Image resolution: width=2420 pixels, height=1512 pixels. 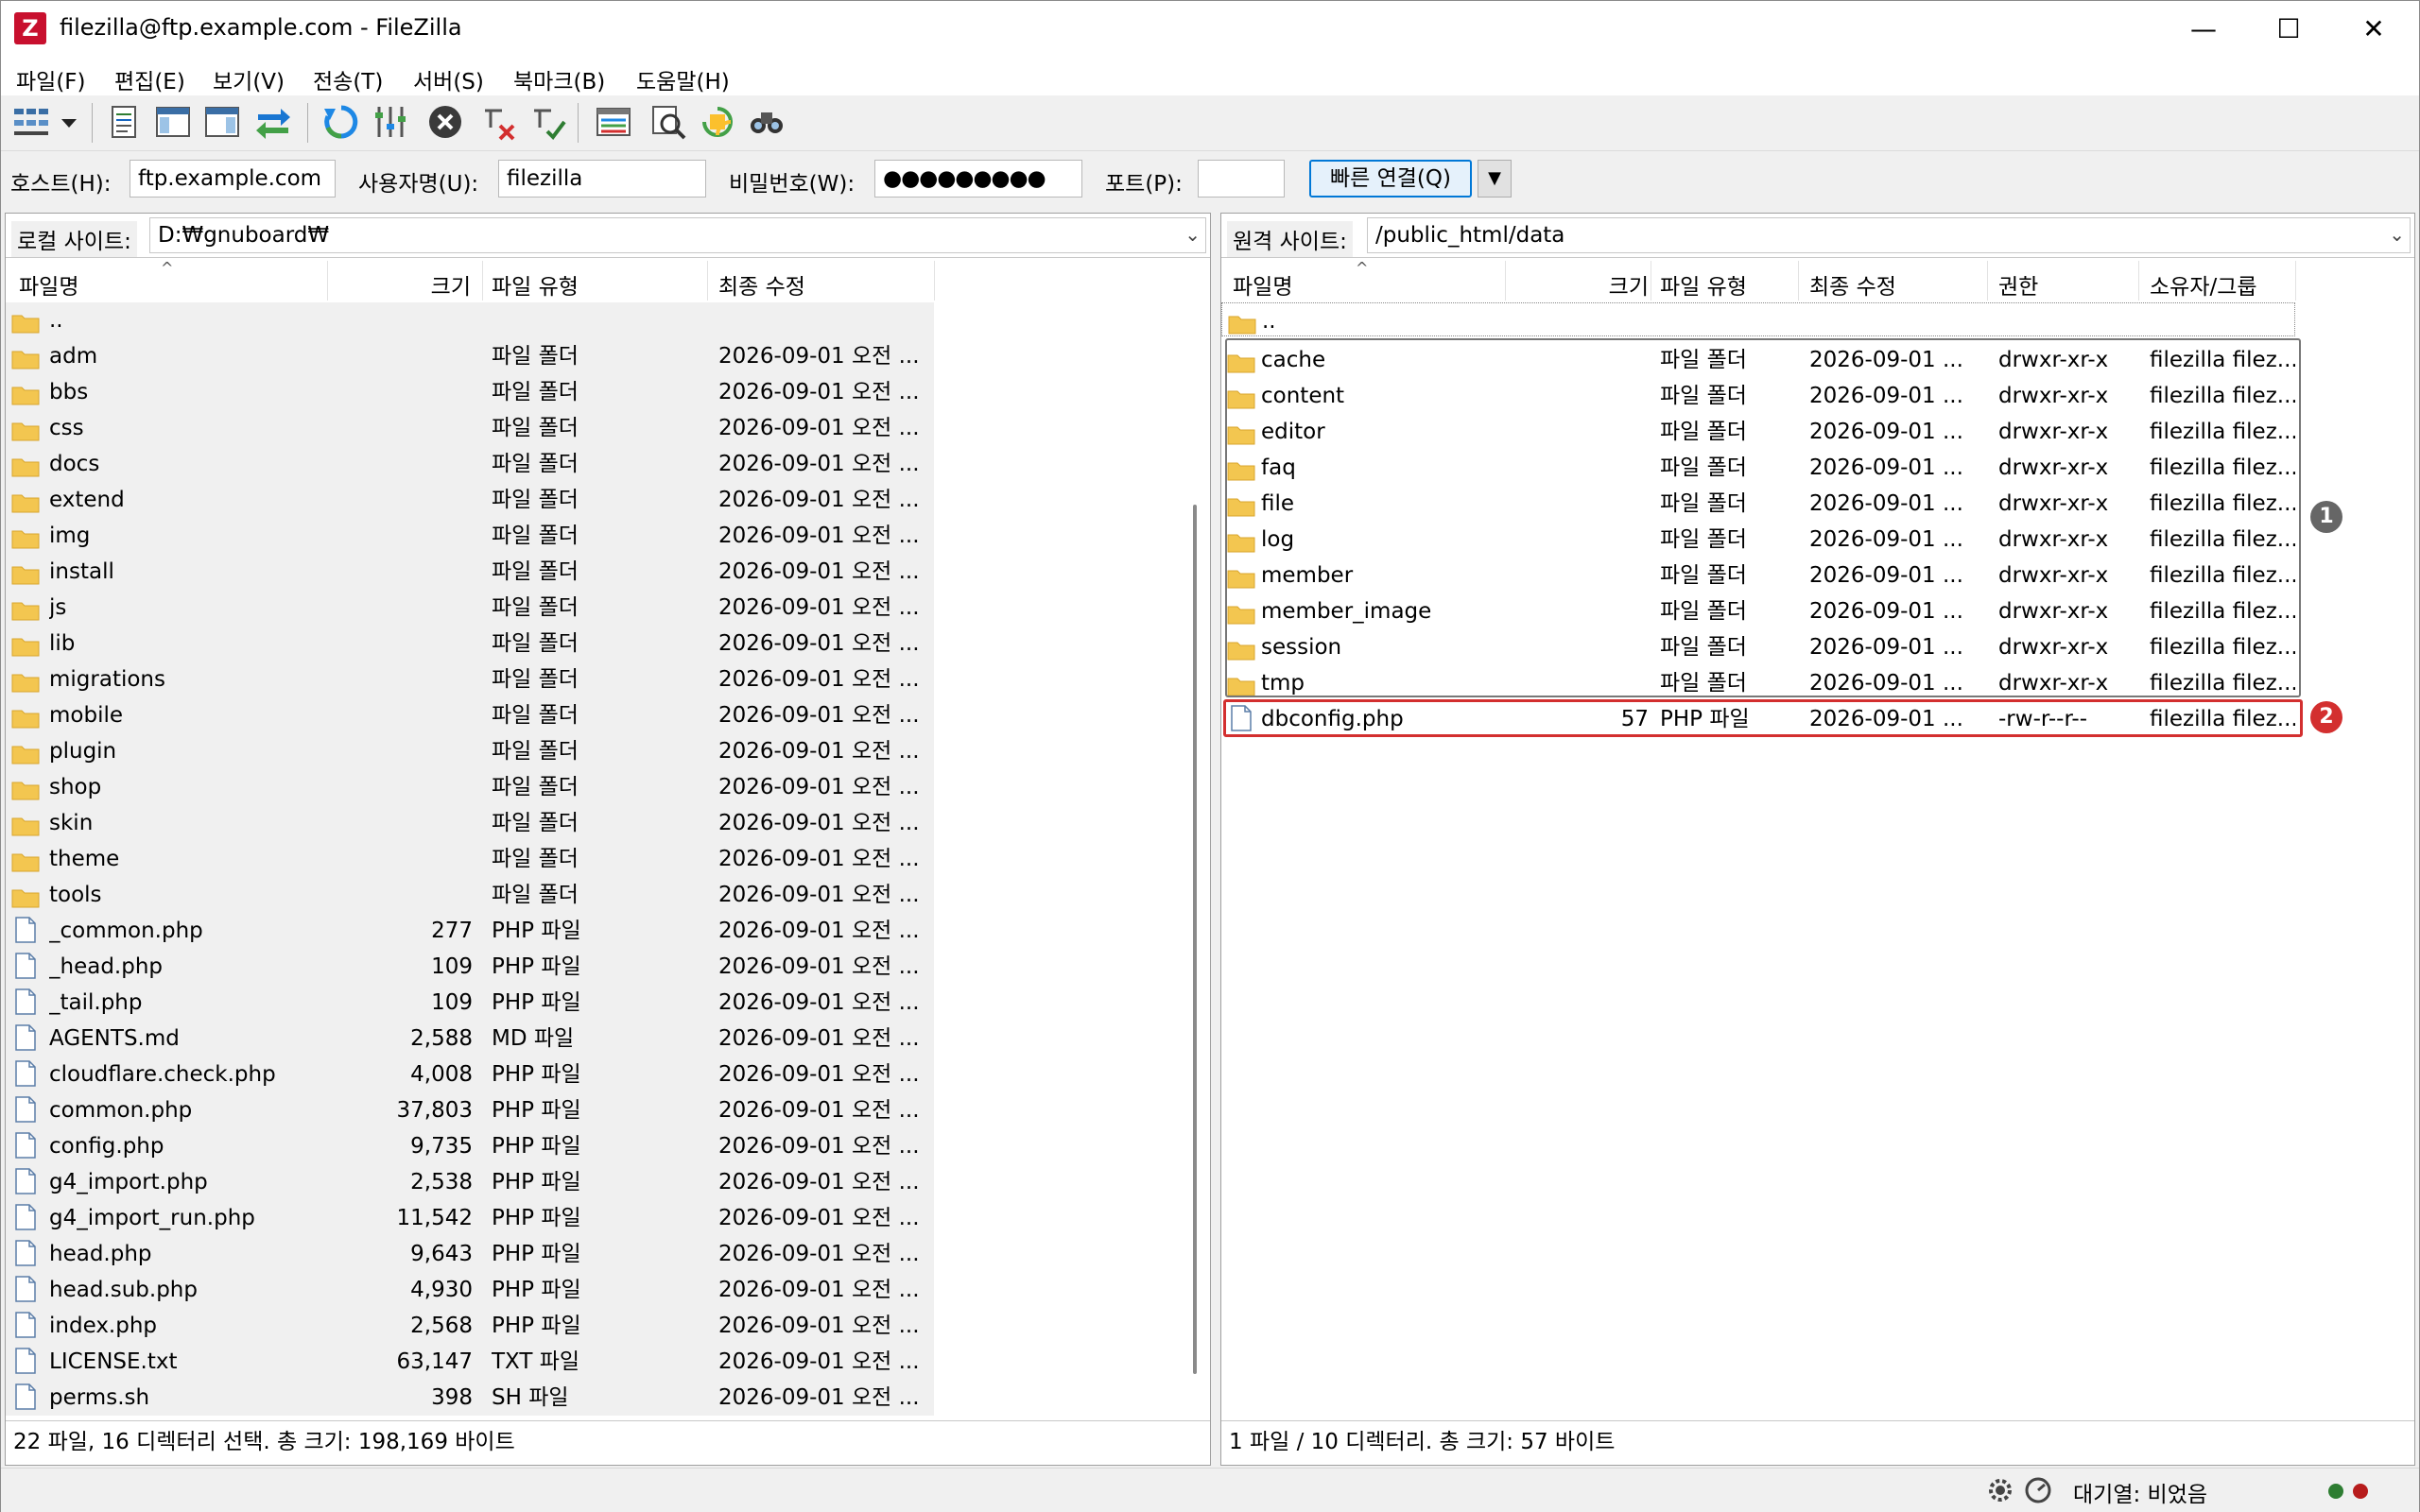 I want to click on file-icon, so click(x=26, y=1289).